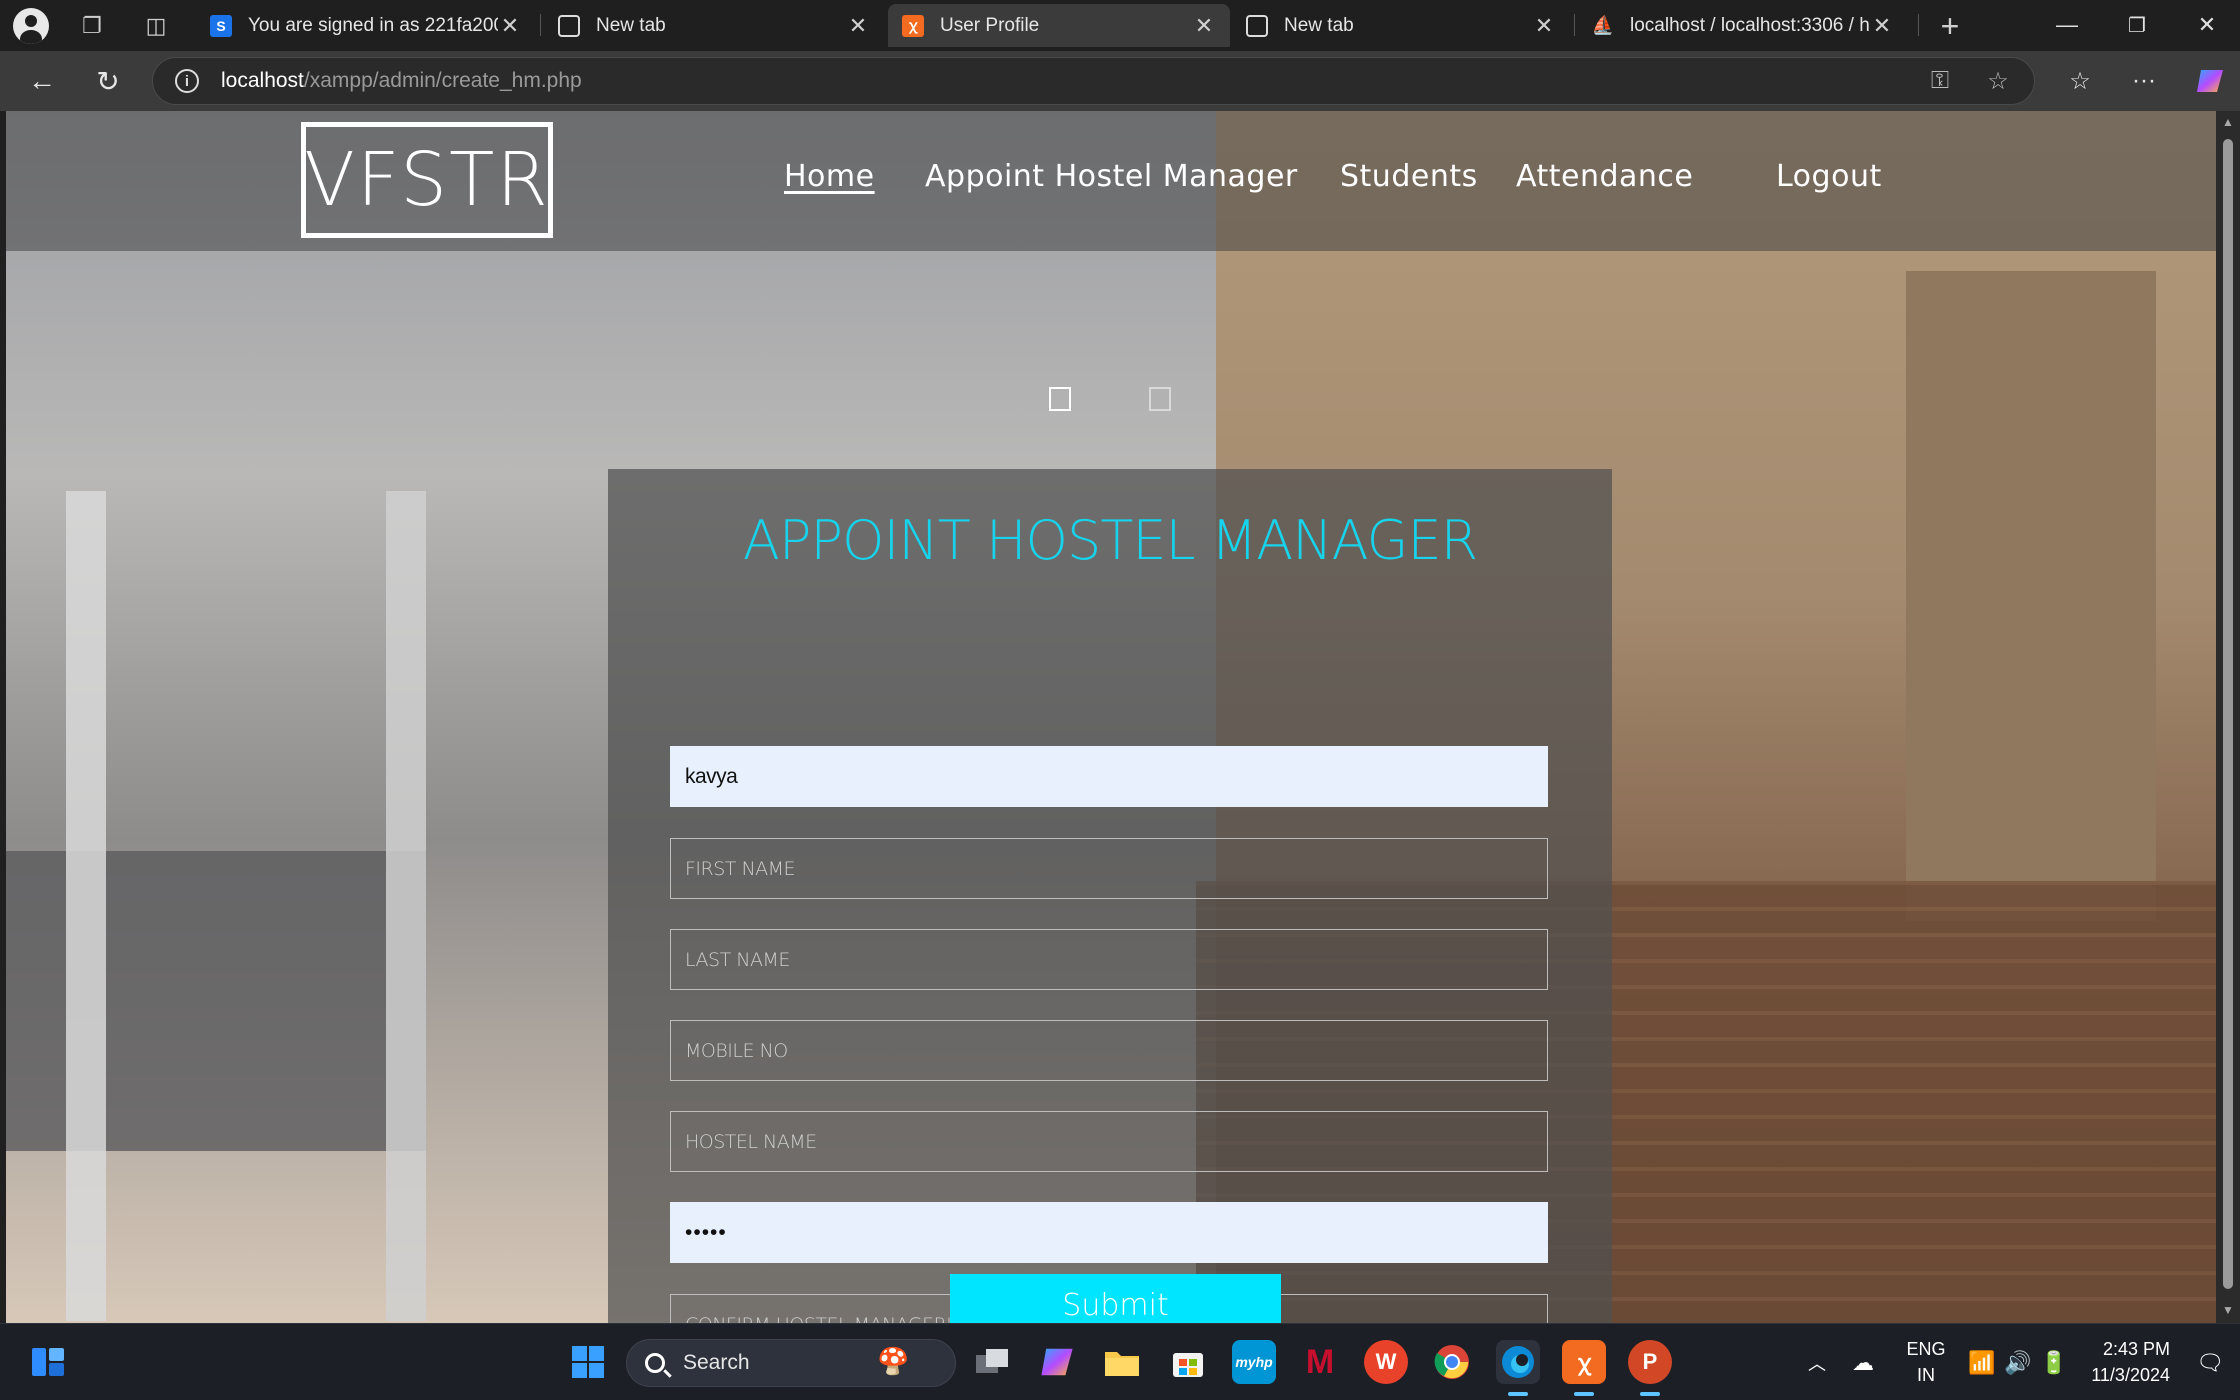 The image size is (2240, 1400). Describe the element at coordinates (990, 25) in the screenshot. I see `tab-title: User Profile` at that location.